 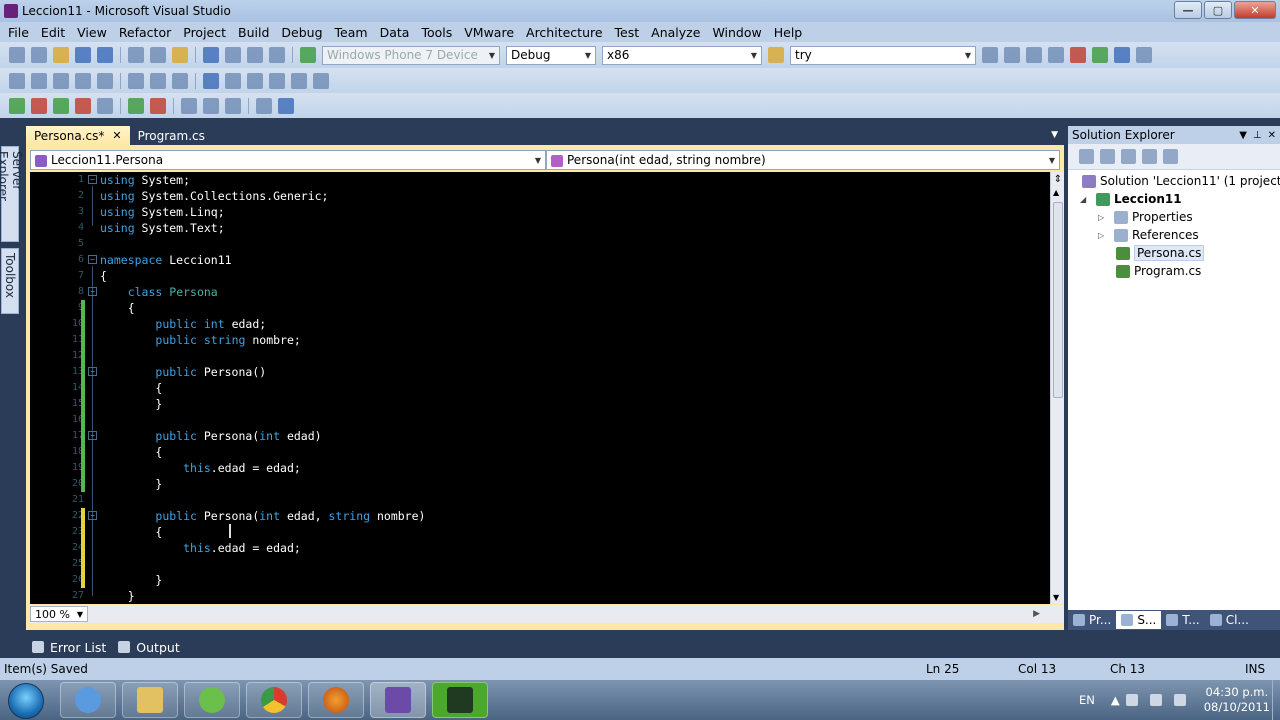 What do you see at coordinates (308, 55) in the screenshot?
I see `start-debugging-icon` at bounding box center [308, 55].